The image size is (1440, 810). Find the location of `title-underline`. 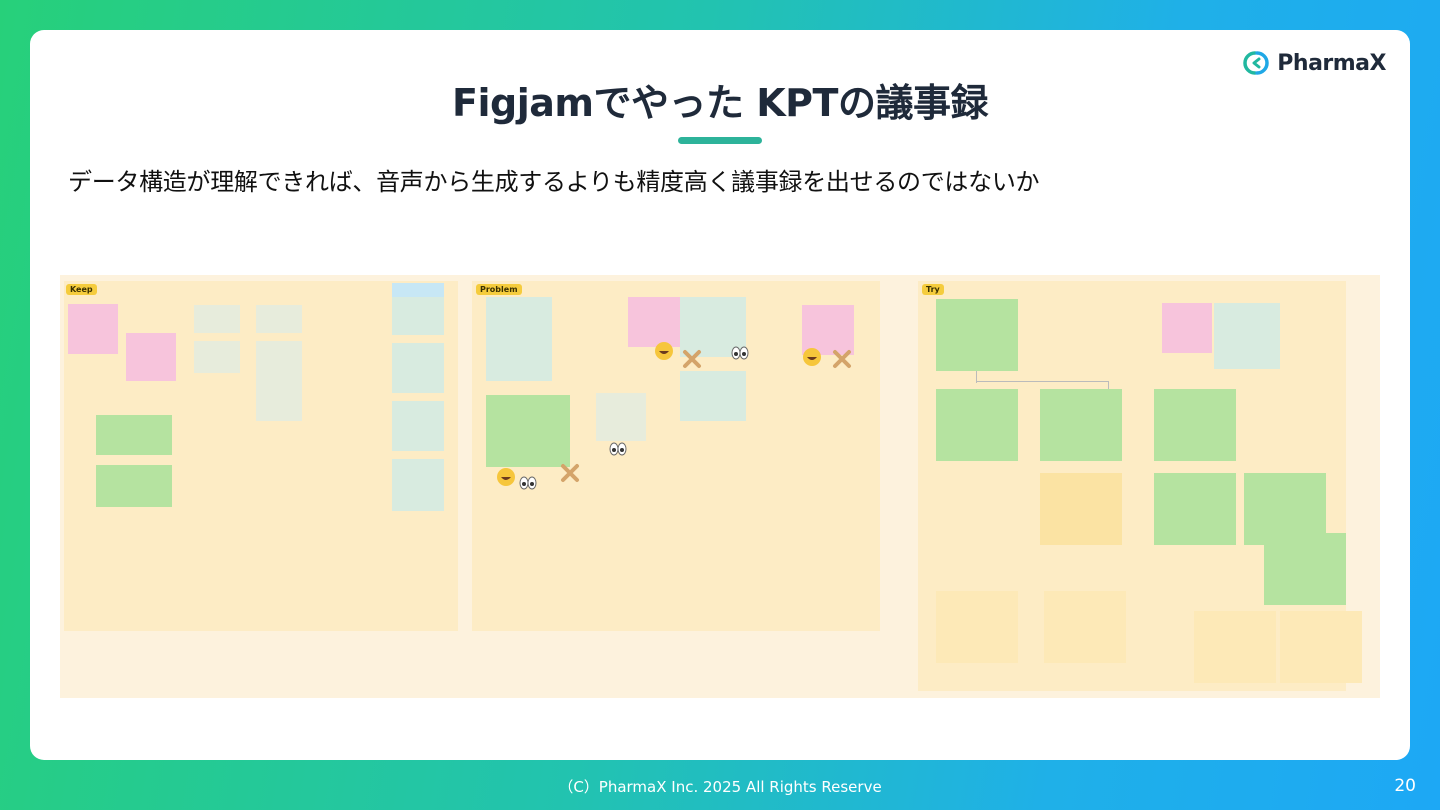

title-underline is located at coordinates (720, 140).